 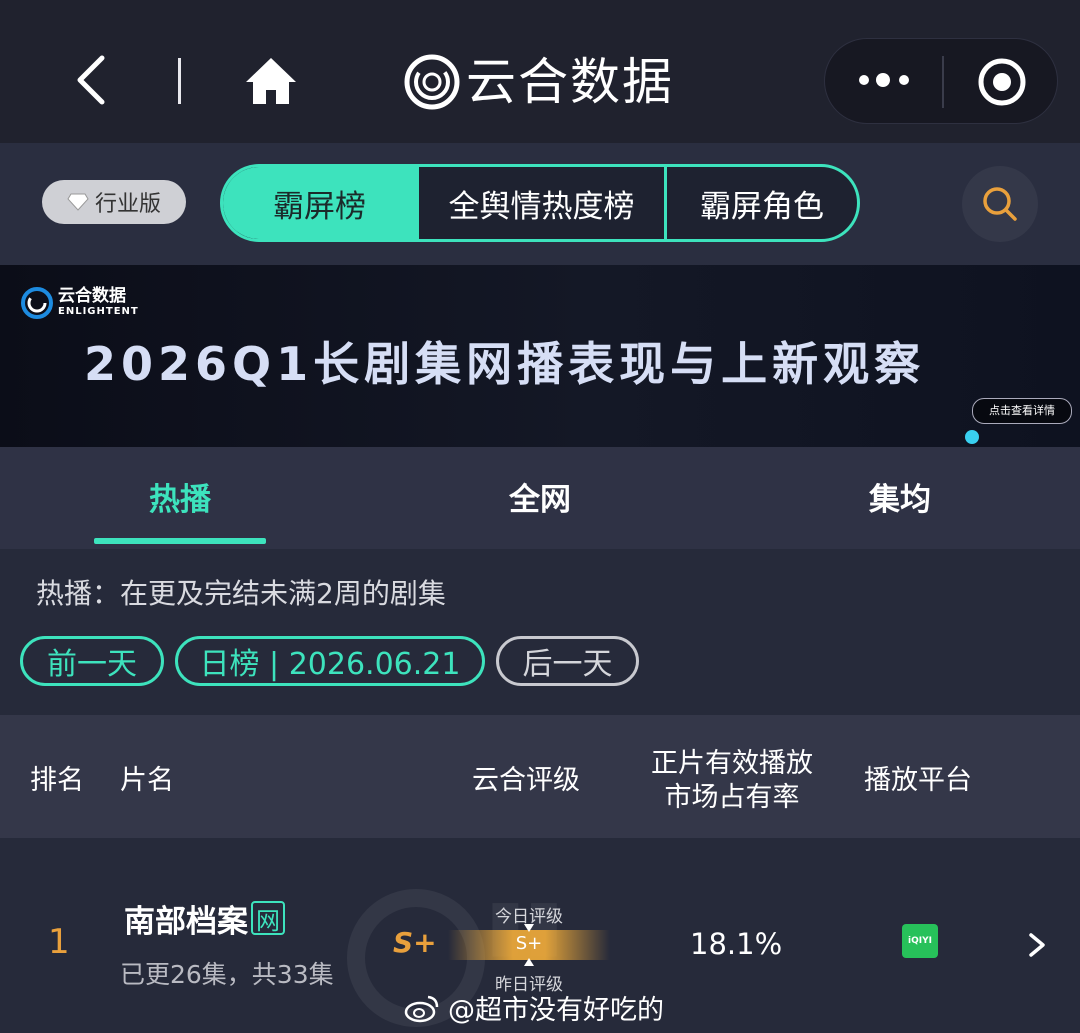 What do you see at coordinates (241, 593) in the screenshot?
I see `ranking-description: 热播：在更及完结未满2周的剧集` at bounding box center [241, 593].